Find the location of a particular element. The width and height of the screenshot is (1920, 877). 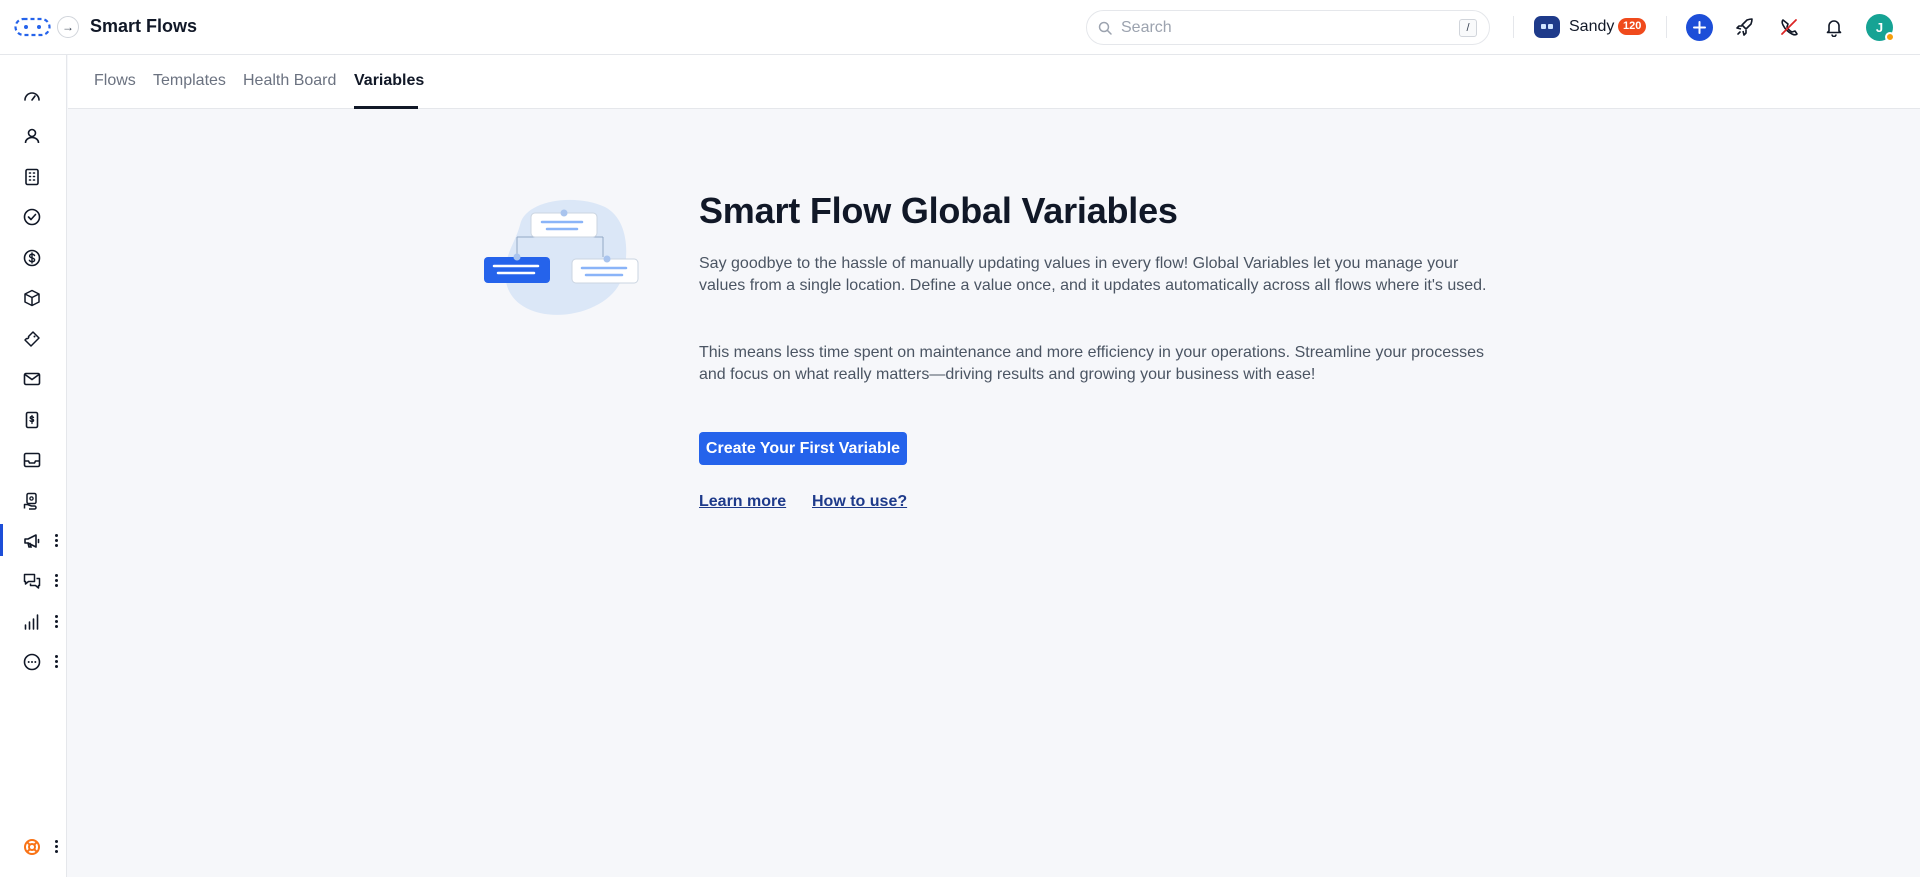

tab-templates: Templates is located at coordinates (189, 81).